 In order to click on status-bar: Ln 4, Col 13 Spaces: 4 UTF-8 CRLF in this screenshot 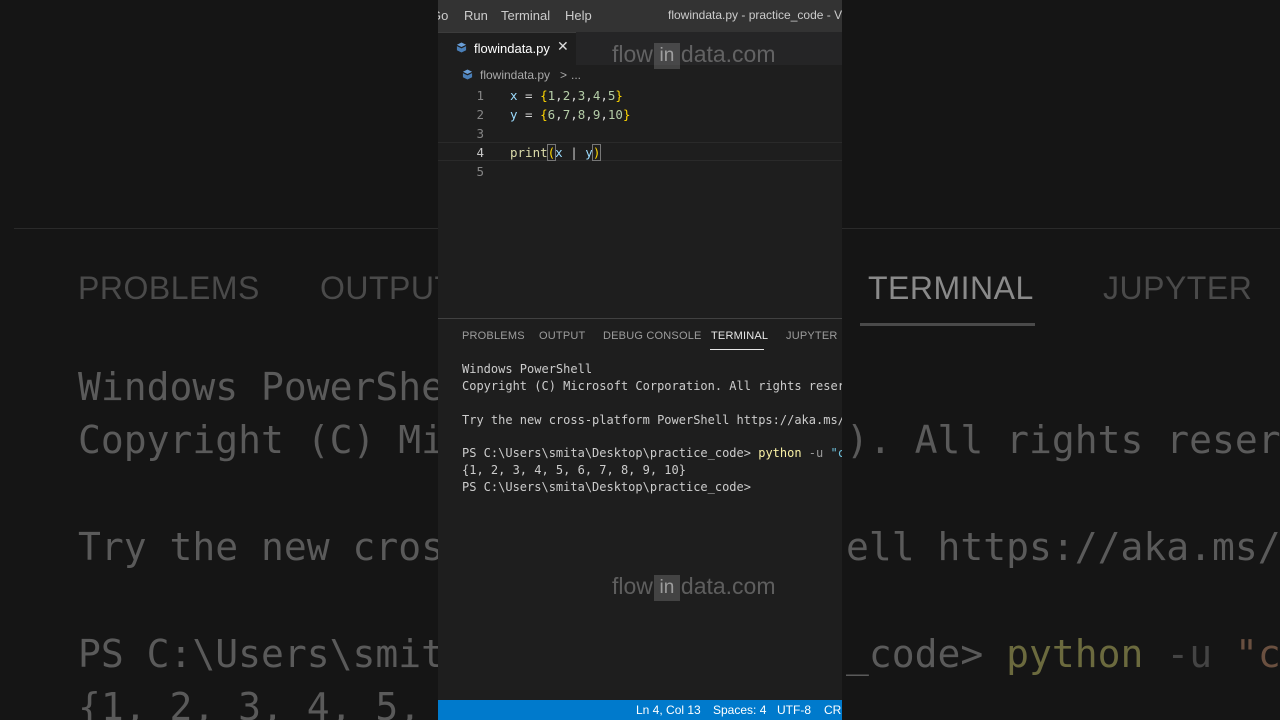, I will do `click(640, 710)`.